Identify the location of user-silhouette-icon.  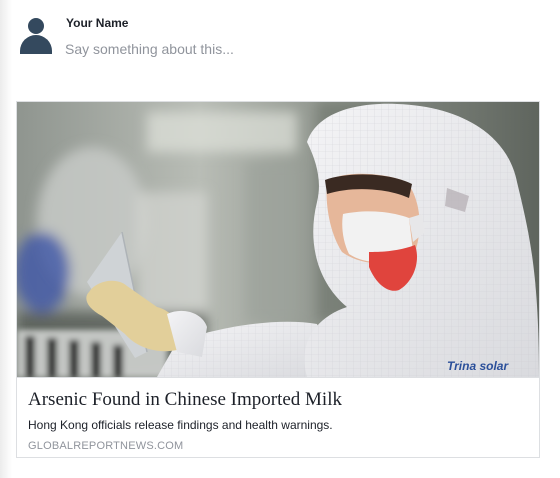
(36, 36).